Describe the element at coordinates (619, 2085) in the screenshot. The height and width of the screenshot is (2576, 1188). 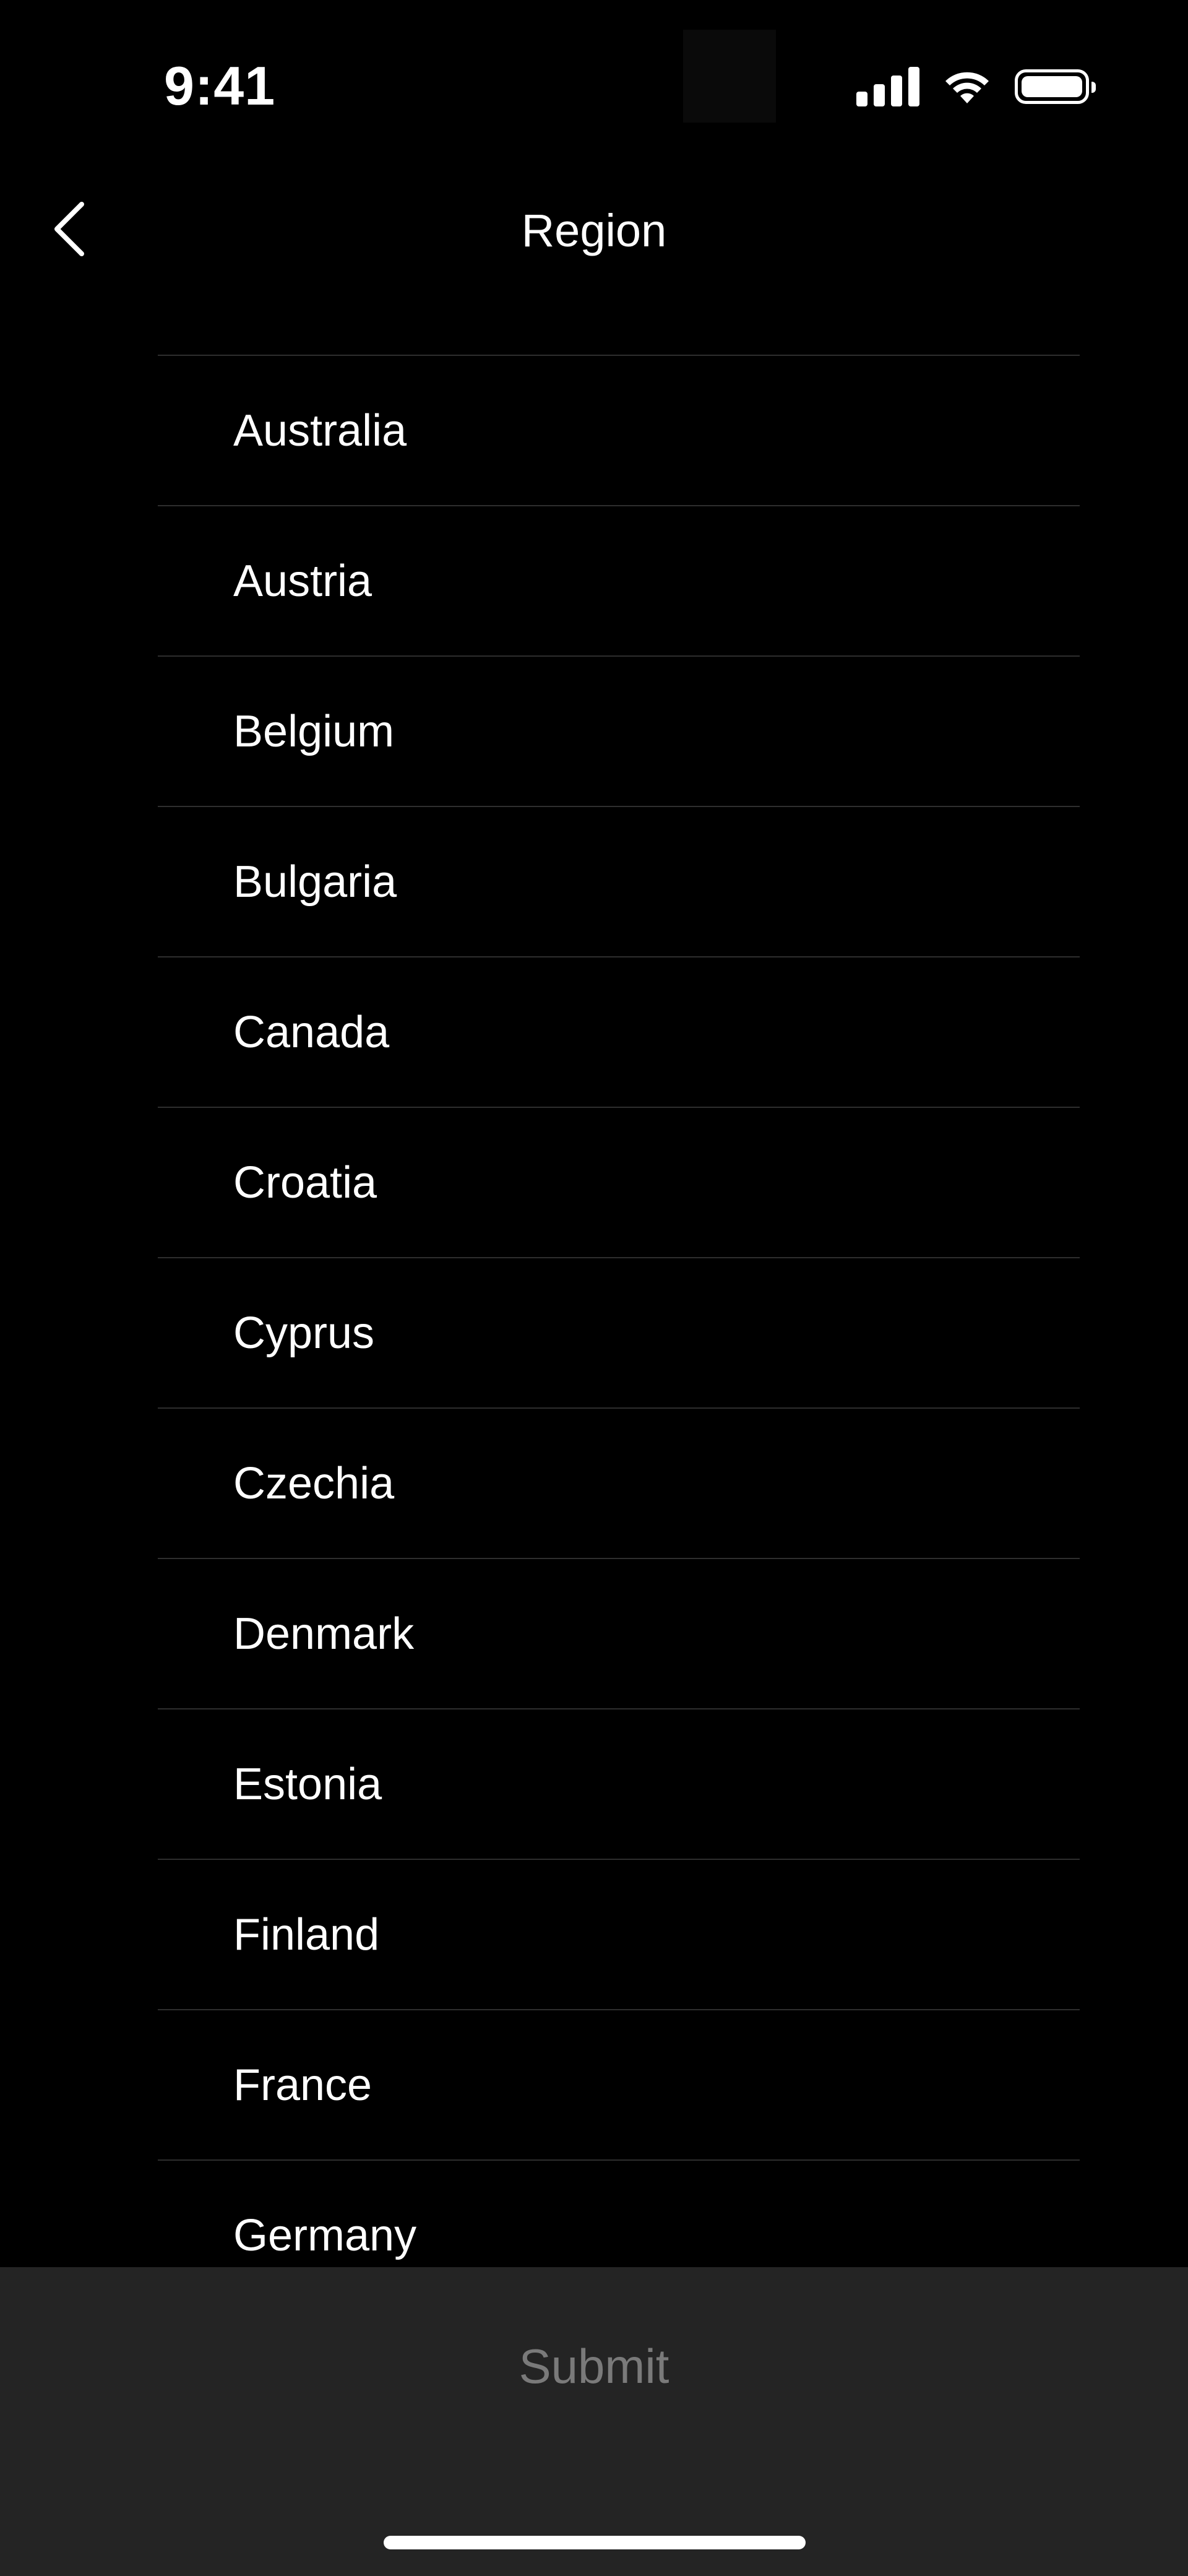
I see `region-item-france: France` at that location.